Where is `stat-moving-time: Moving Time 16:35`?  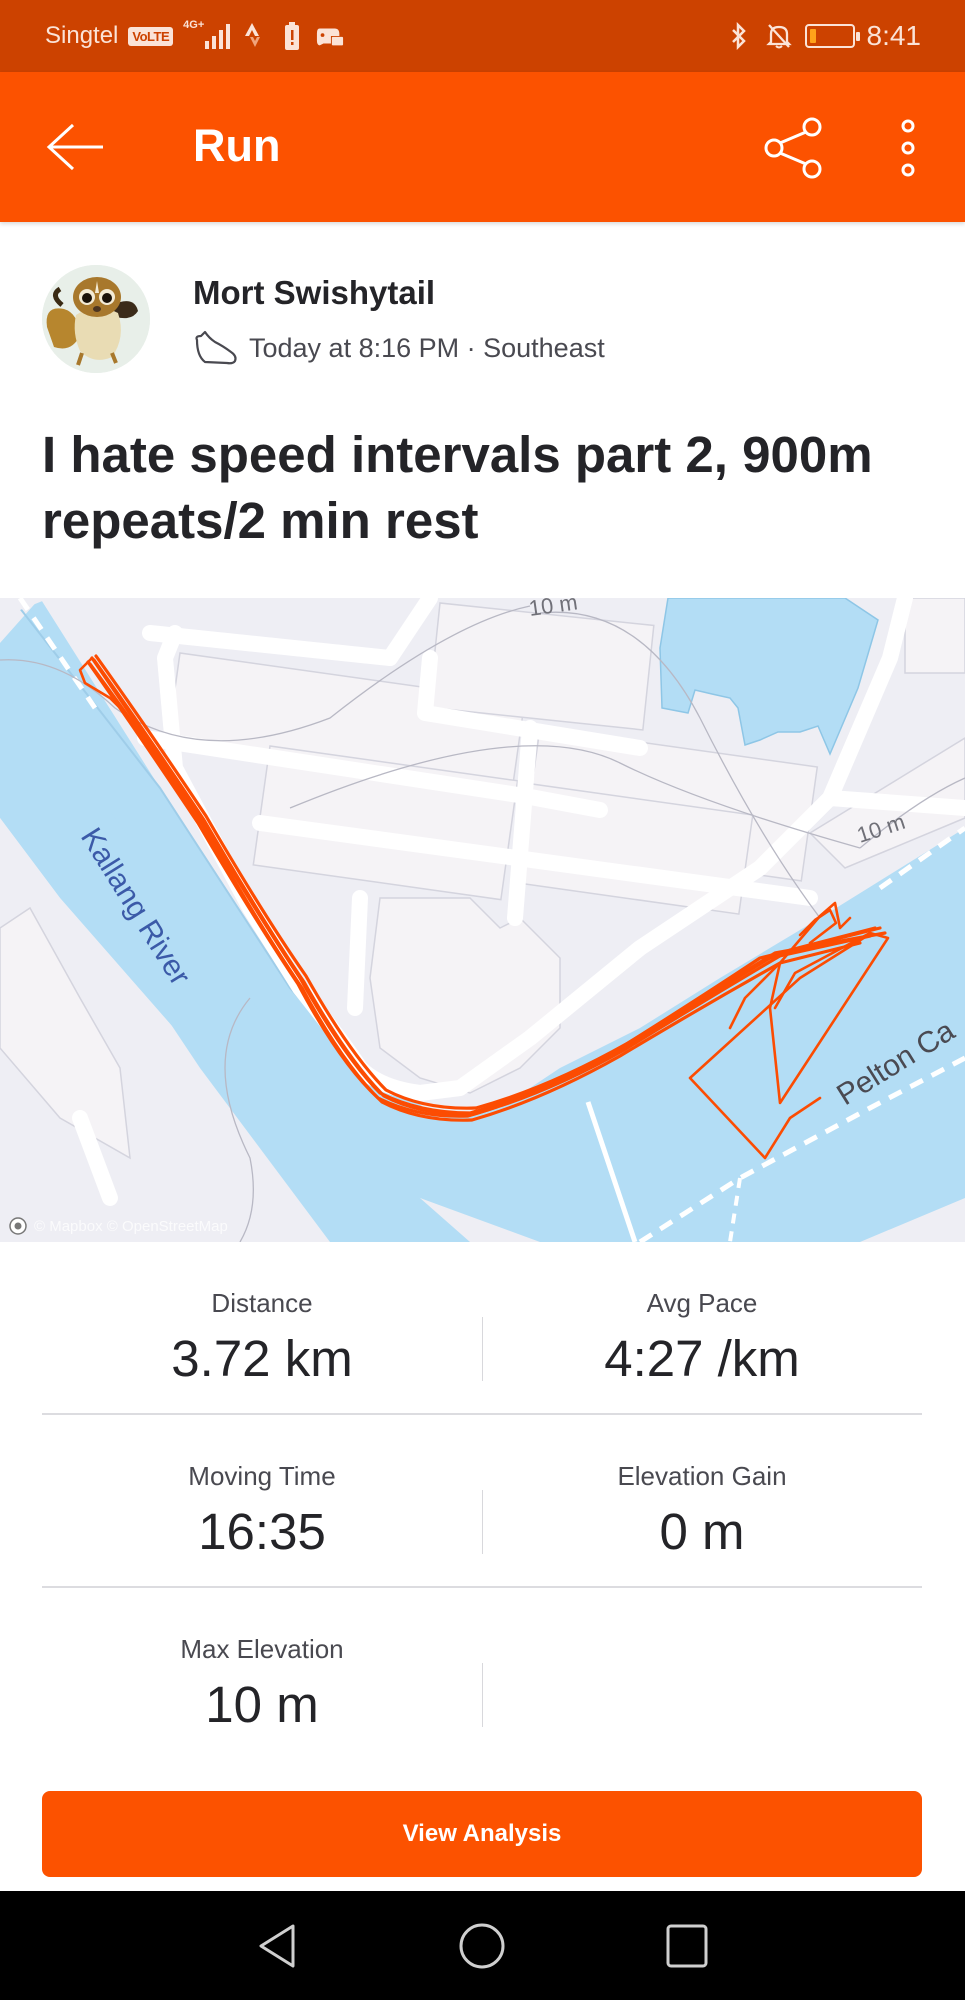 stat-moving-time: Moving Time 16:35 is located at coordinates (262, 1488).